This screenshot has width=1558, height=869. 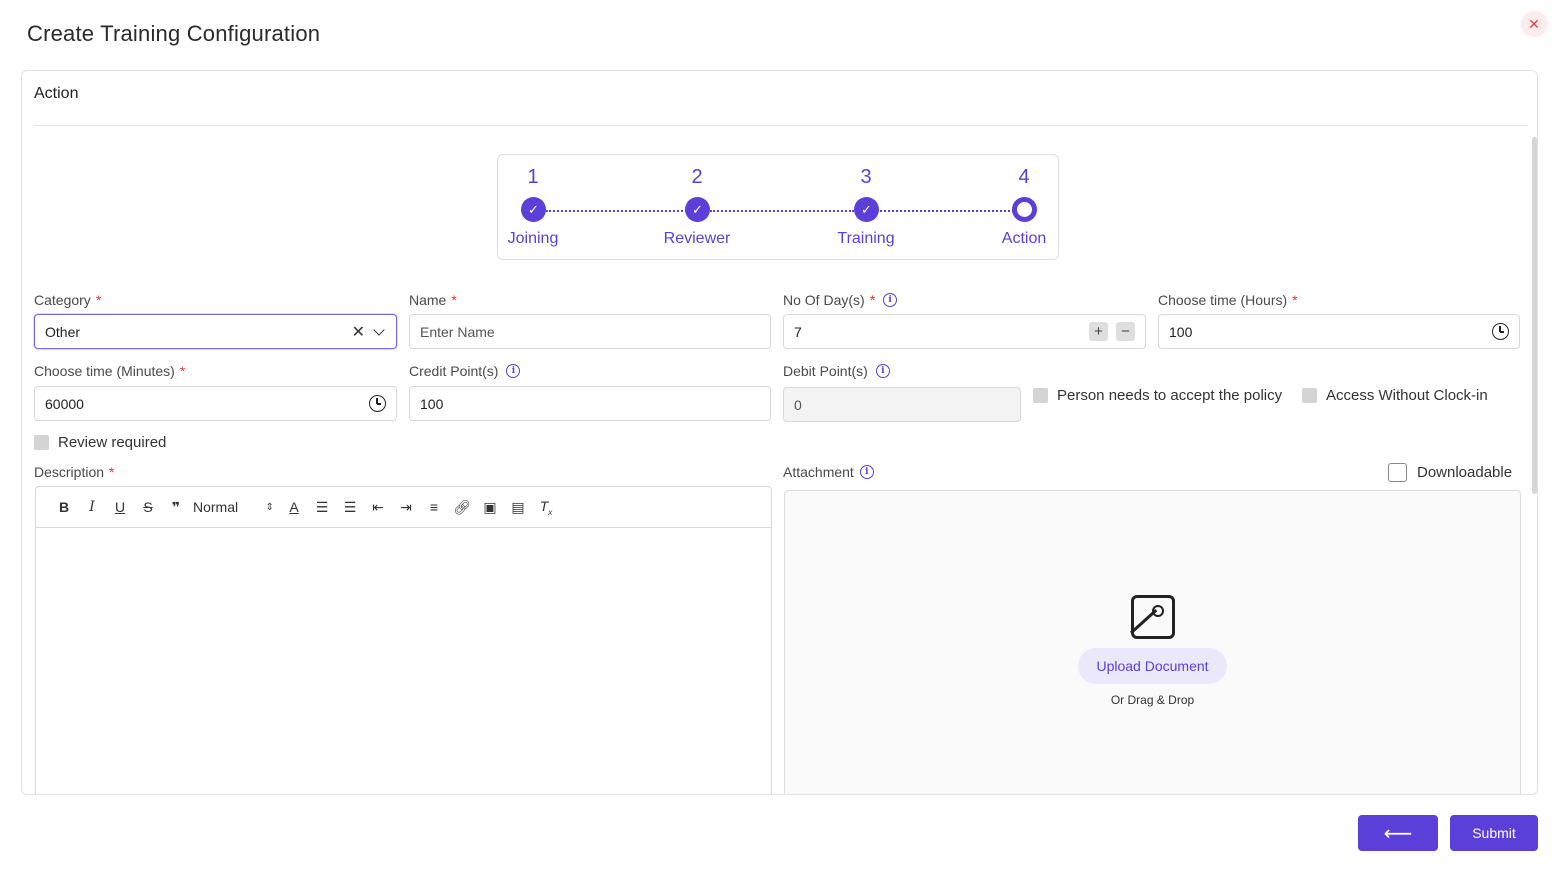 What do you see at coordinates (215, 331) in the screenshot?
I see `category-select: Other ✕` at bounding box center [215, 331].